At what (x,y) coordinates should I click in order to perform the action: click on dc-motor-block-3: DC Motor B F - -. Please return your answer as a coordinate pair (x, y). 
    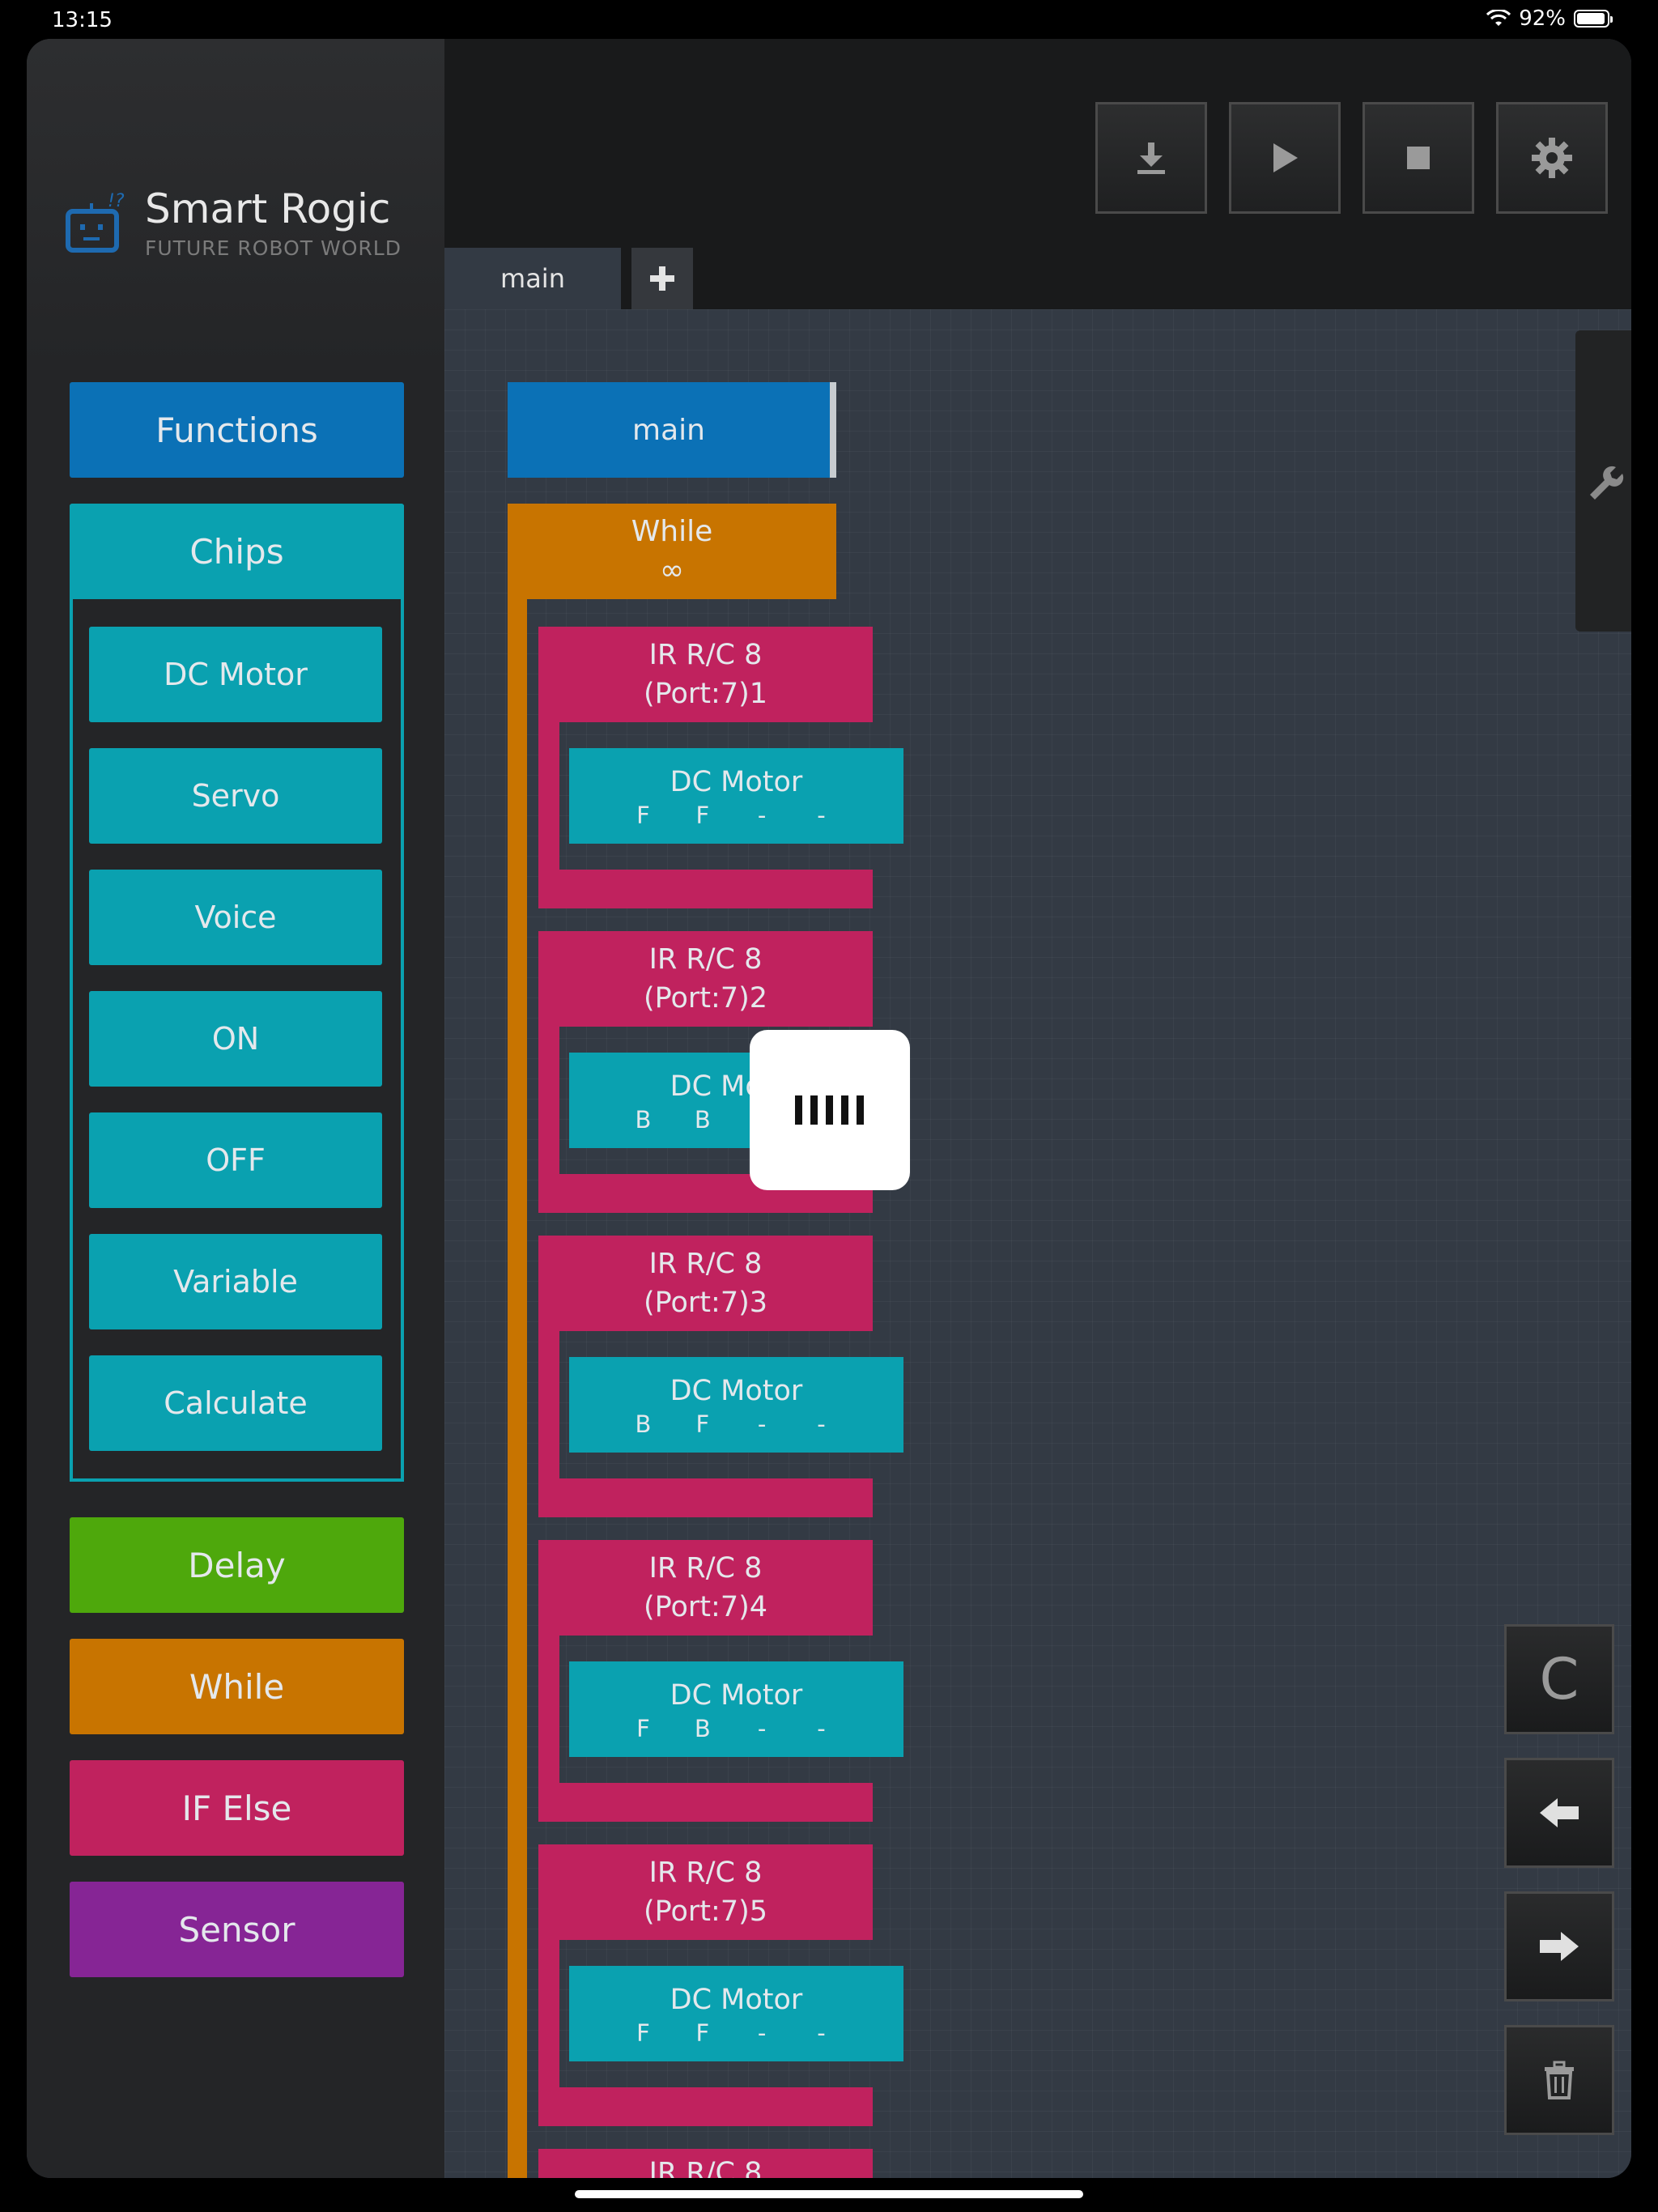
    Looking at the image, I should click on (736, 1405).